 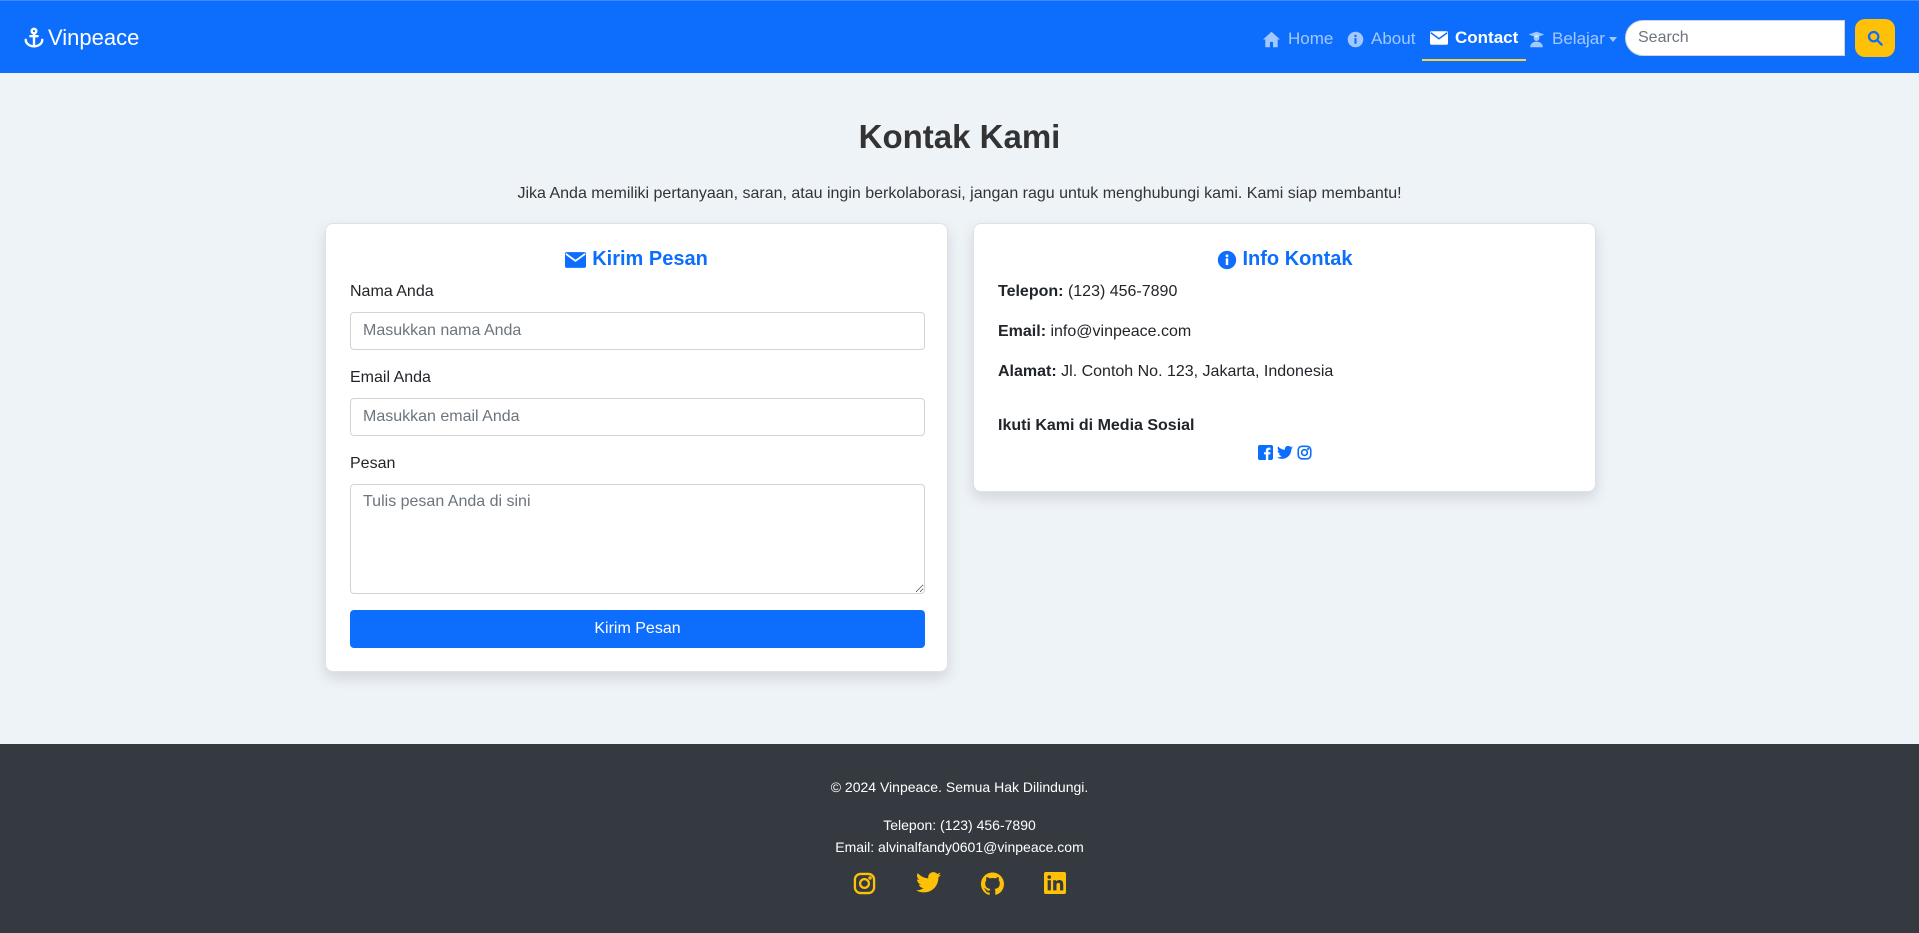 I want to click on nav-belajar-dropdown: Belajar, so click(x=1572, y=39).